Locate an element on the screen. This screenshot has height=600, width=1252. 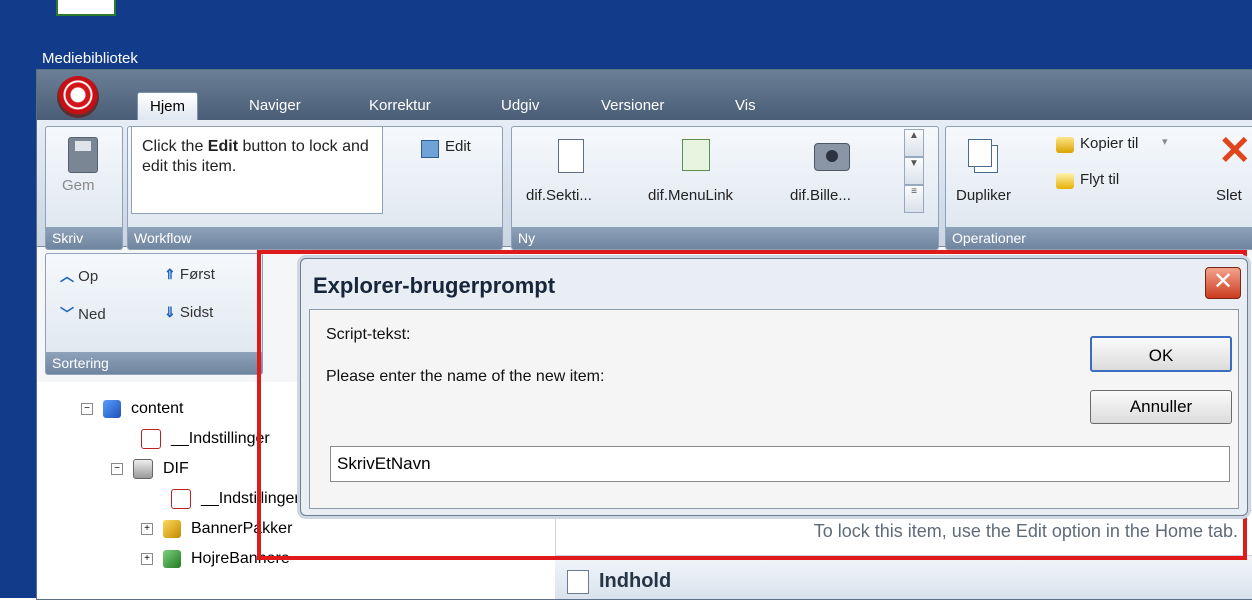
ribbon-group-sortering: ︿ Op ⇑ Først ﹀ Ned ⇓ Sidst Sortering is located at coordinates (154, 314).